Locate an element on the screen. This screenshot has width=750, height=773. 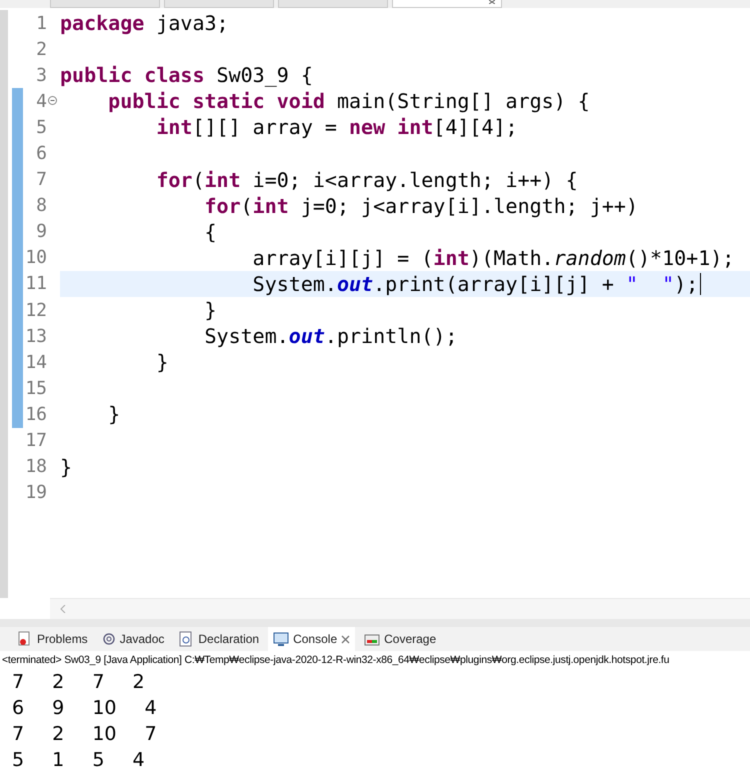
line-number: 1 is located at coordinates (41, 23).